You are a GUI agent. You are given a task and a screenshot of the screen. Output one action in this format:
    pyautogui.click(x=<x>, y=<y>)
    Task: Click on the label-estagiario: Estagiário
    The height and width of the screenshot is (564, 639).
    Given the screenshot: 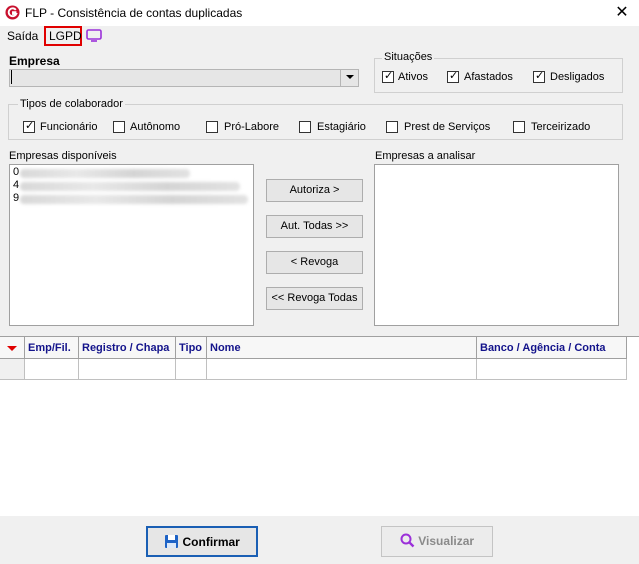 What is the action you would take?
    pyautogui.click(x=341, y=127)
    